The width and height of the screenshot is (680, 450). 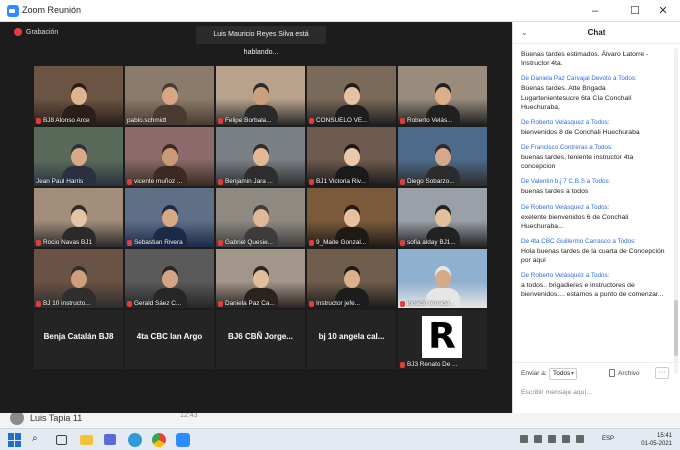 What do you see at coordinates (563, 374) in the screenshot?
I see `send-to-dropdown: Todos` at bounding box center [563, 374].